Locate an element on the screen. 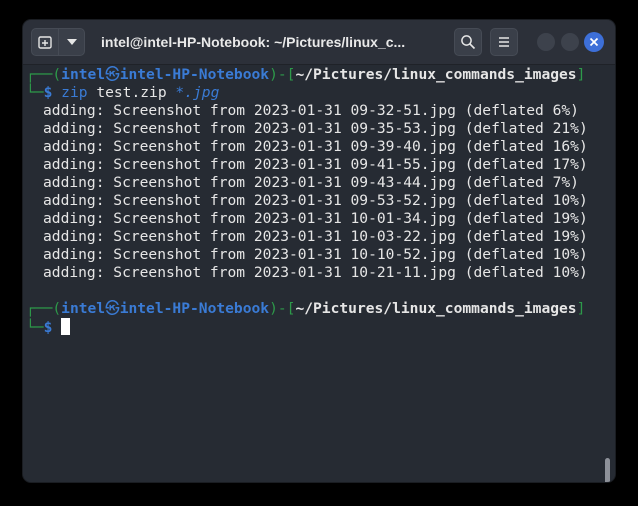  new-tab-button is located at coordinates (45, 42).